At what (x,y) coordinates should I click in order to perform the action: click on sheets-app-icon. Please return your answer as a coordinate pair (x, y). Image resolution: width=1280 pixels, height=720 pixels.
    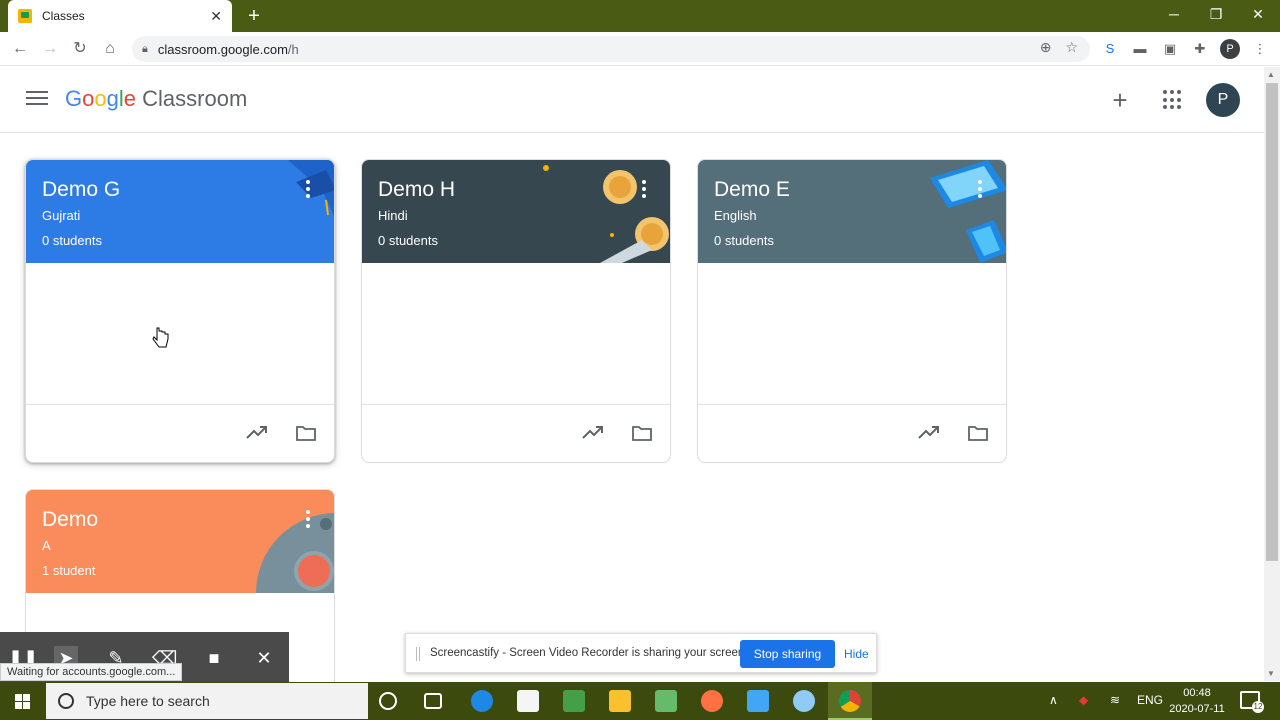
    Looking at the image, I should click on (574, 701).